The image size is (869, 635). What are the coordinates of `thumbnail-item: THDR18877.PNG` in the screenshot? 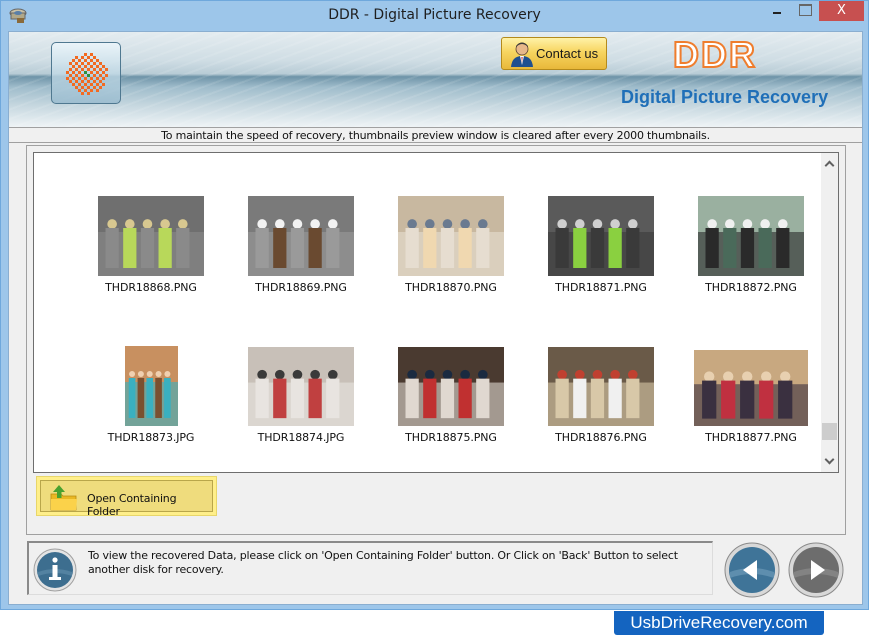 It's located at (751, 397).